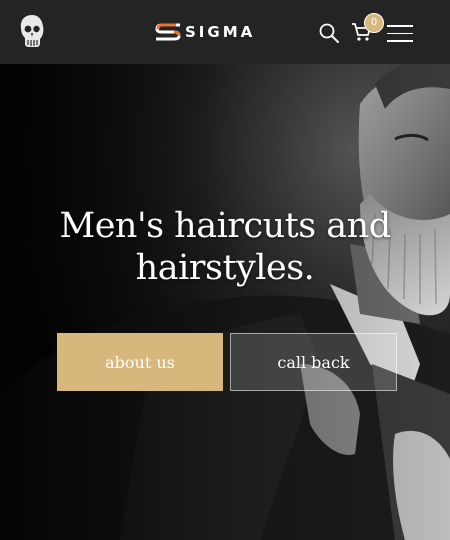 The width and height of the screenshot is (450, 540). Describe the element at coordinates (168, 32) in the screenshot. I see `brand-mark-icon` at that location.